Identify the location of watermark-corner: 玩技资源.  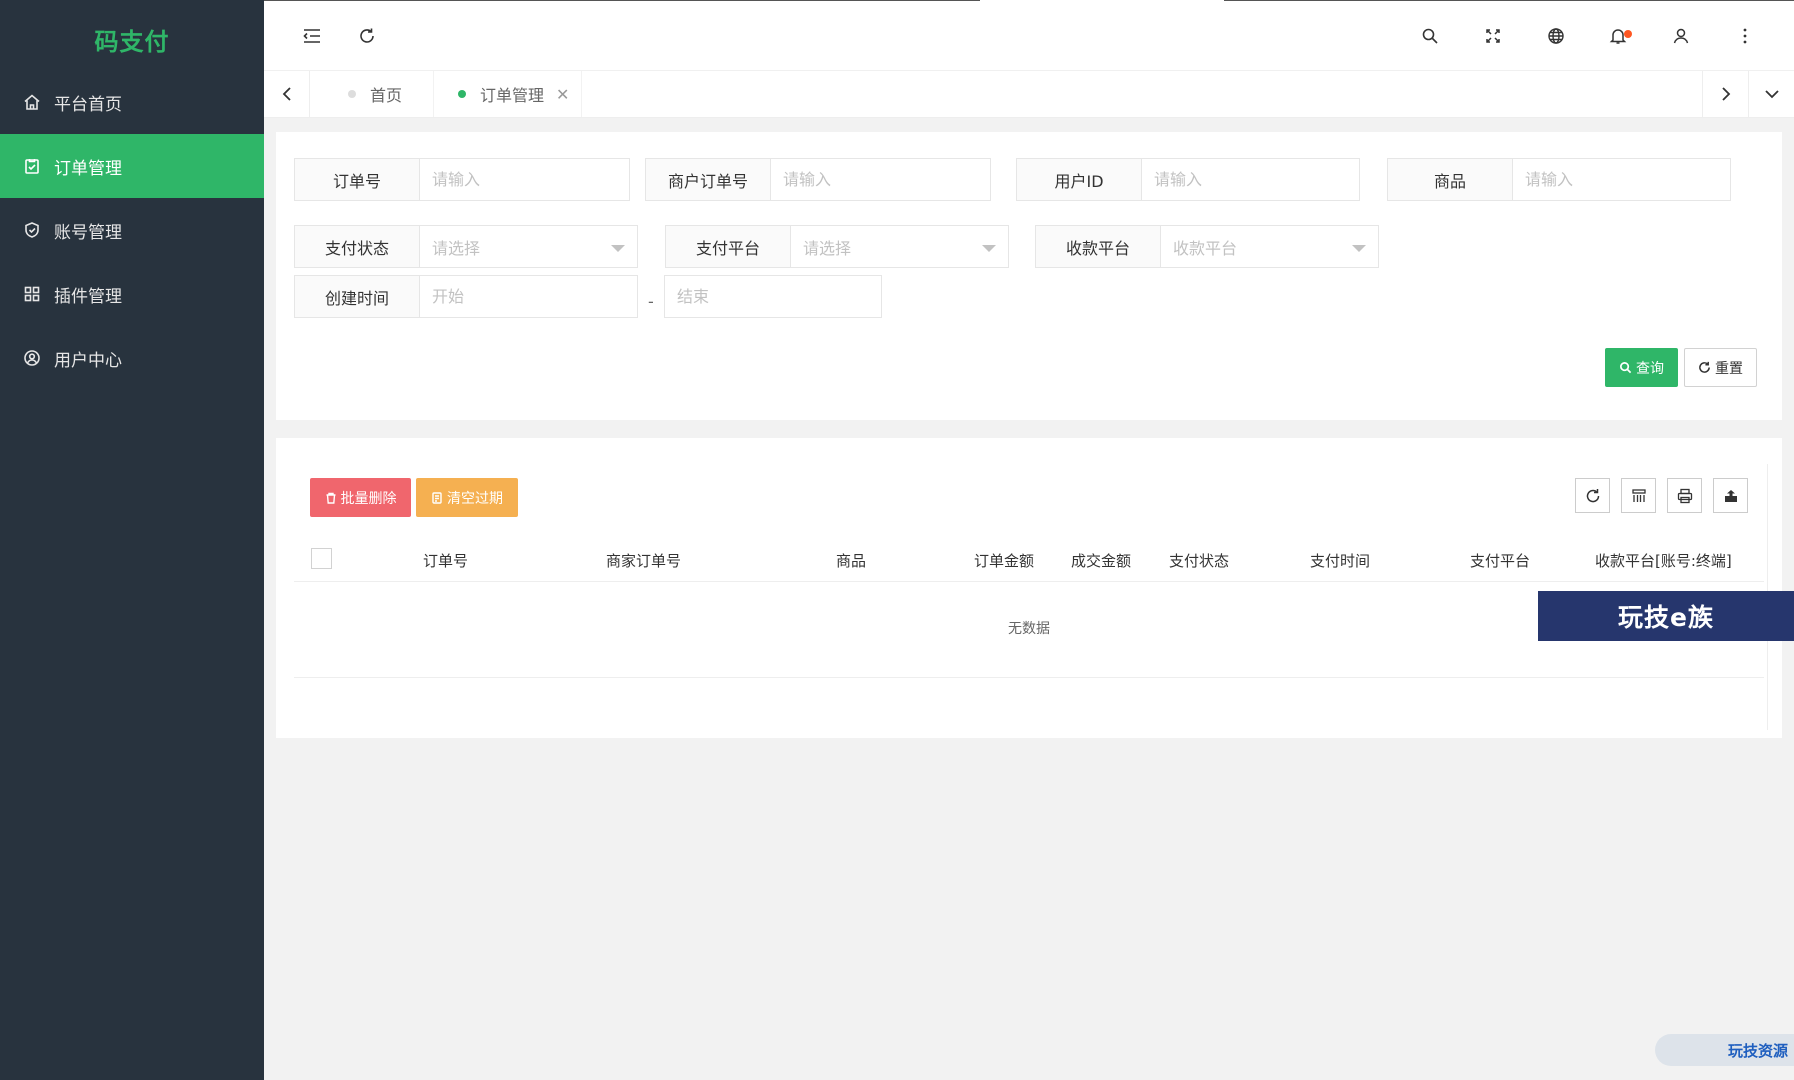
(1724, 1050).